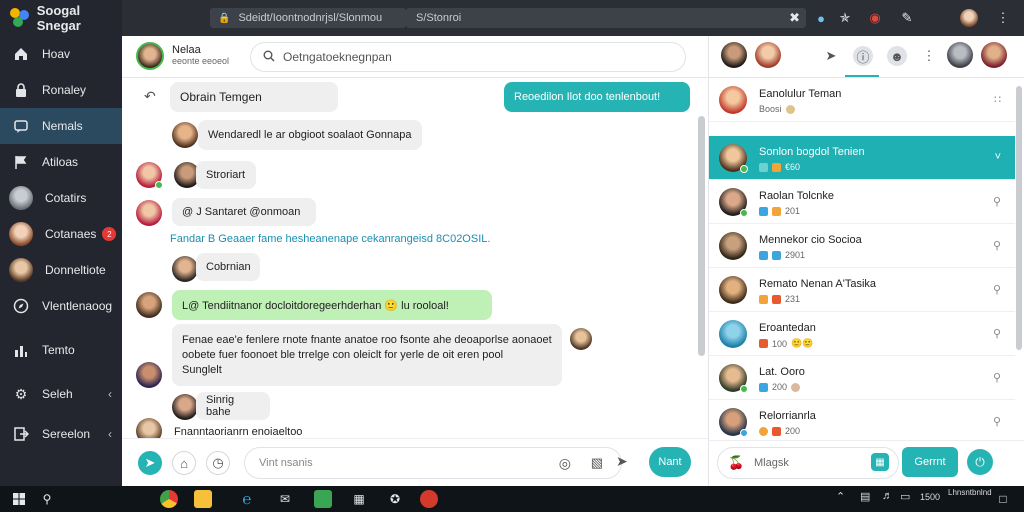  Describe the element at coordinates (701, 236) in the screenshot. I see `chat-scrollbar` at that location.